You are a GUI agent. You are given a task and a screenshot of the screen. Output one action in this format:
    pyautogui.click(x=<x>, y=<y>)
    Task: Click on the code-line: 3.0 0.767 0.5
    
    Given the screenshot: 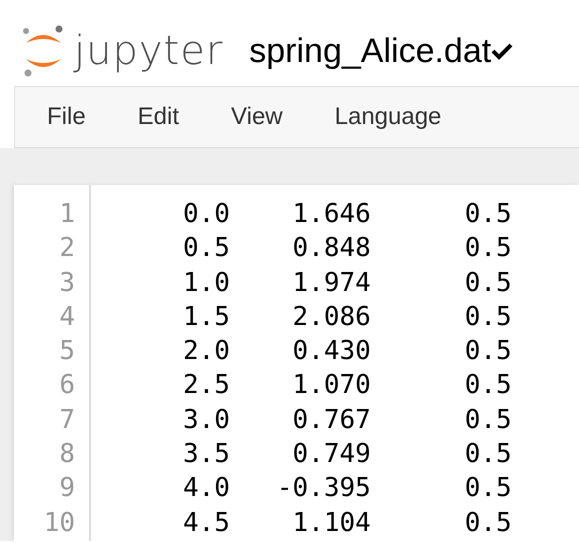 What is the action you would take?
    pyautogui.click(x=347, y=420)
    